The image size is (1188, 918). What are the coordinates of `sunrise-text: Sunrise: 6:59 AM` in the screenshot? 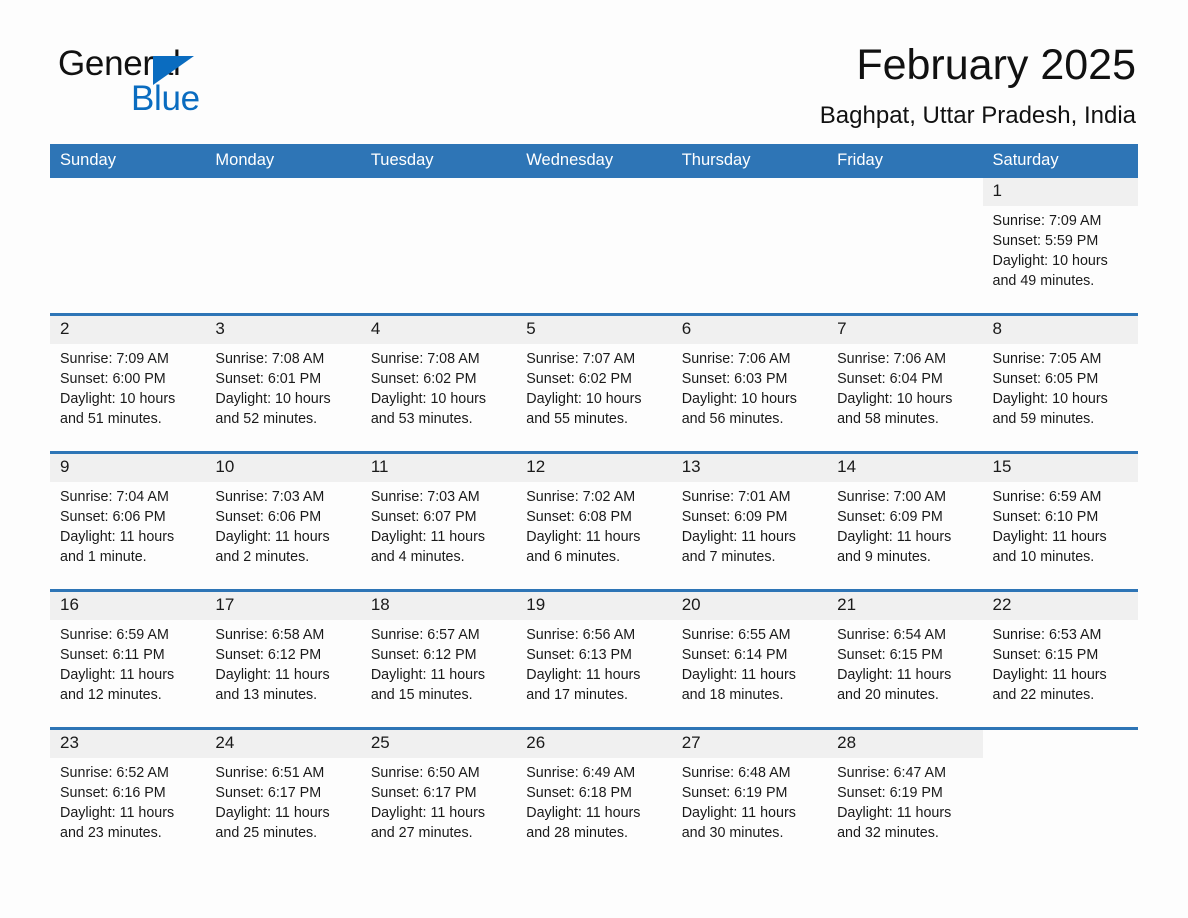 It's located at (114, 634).